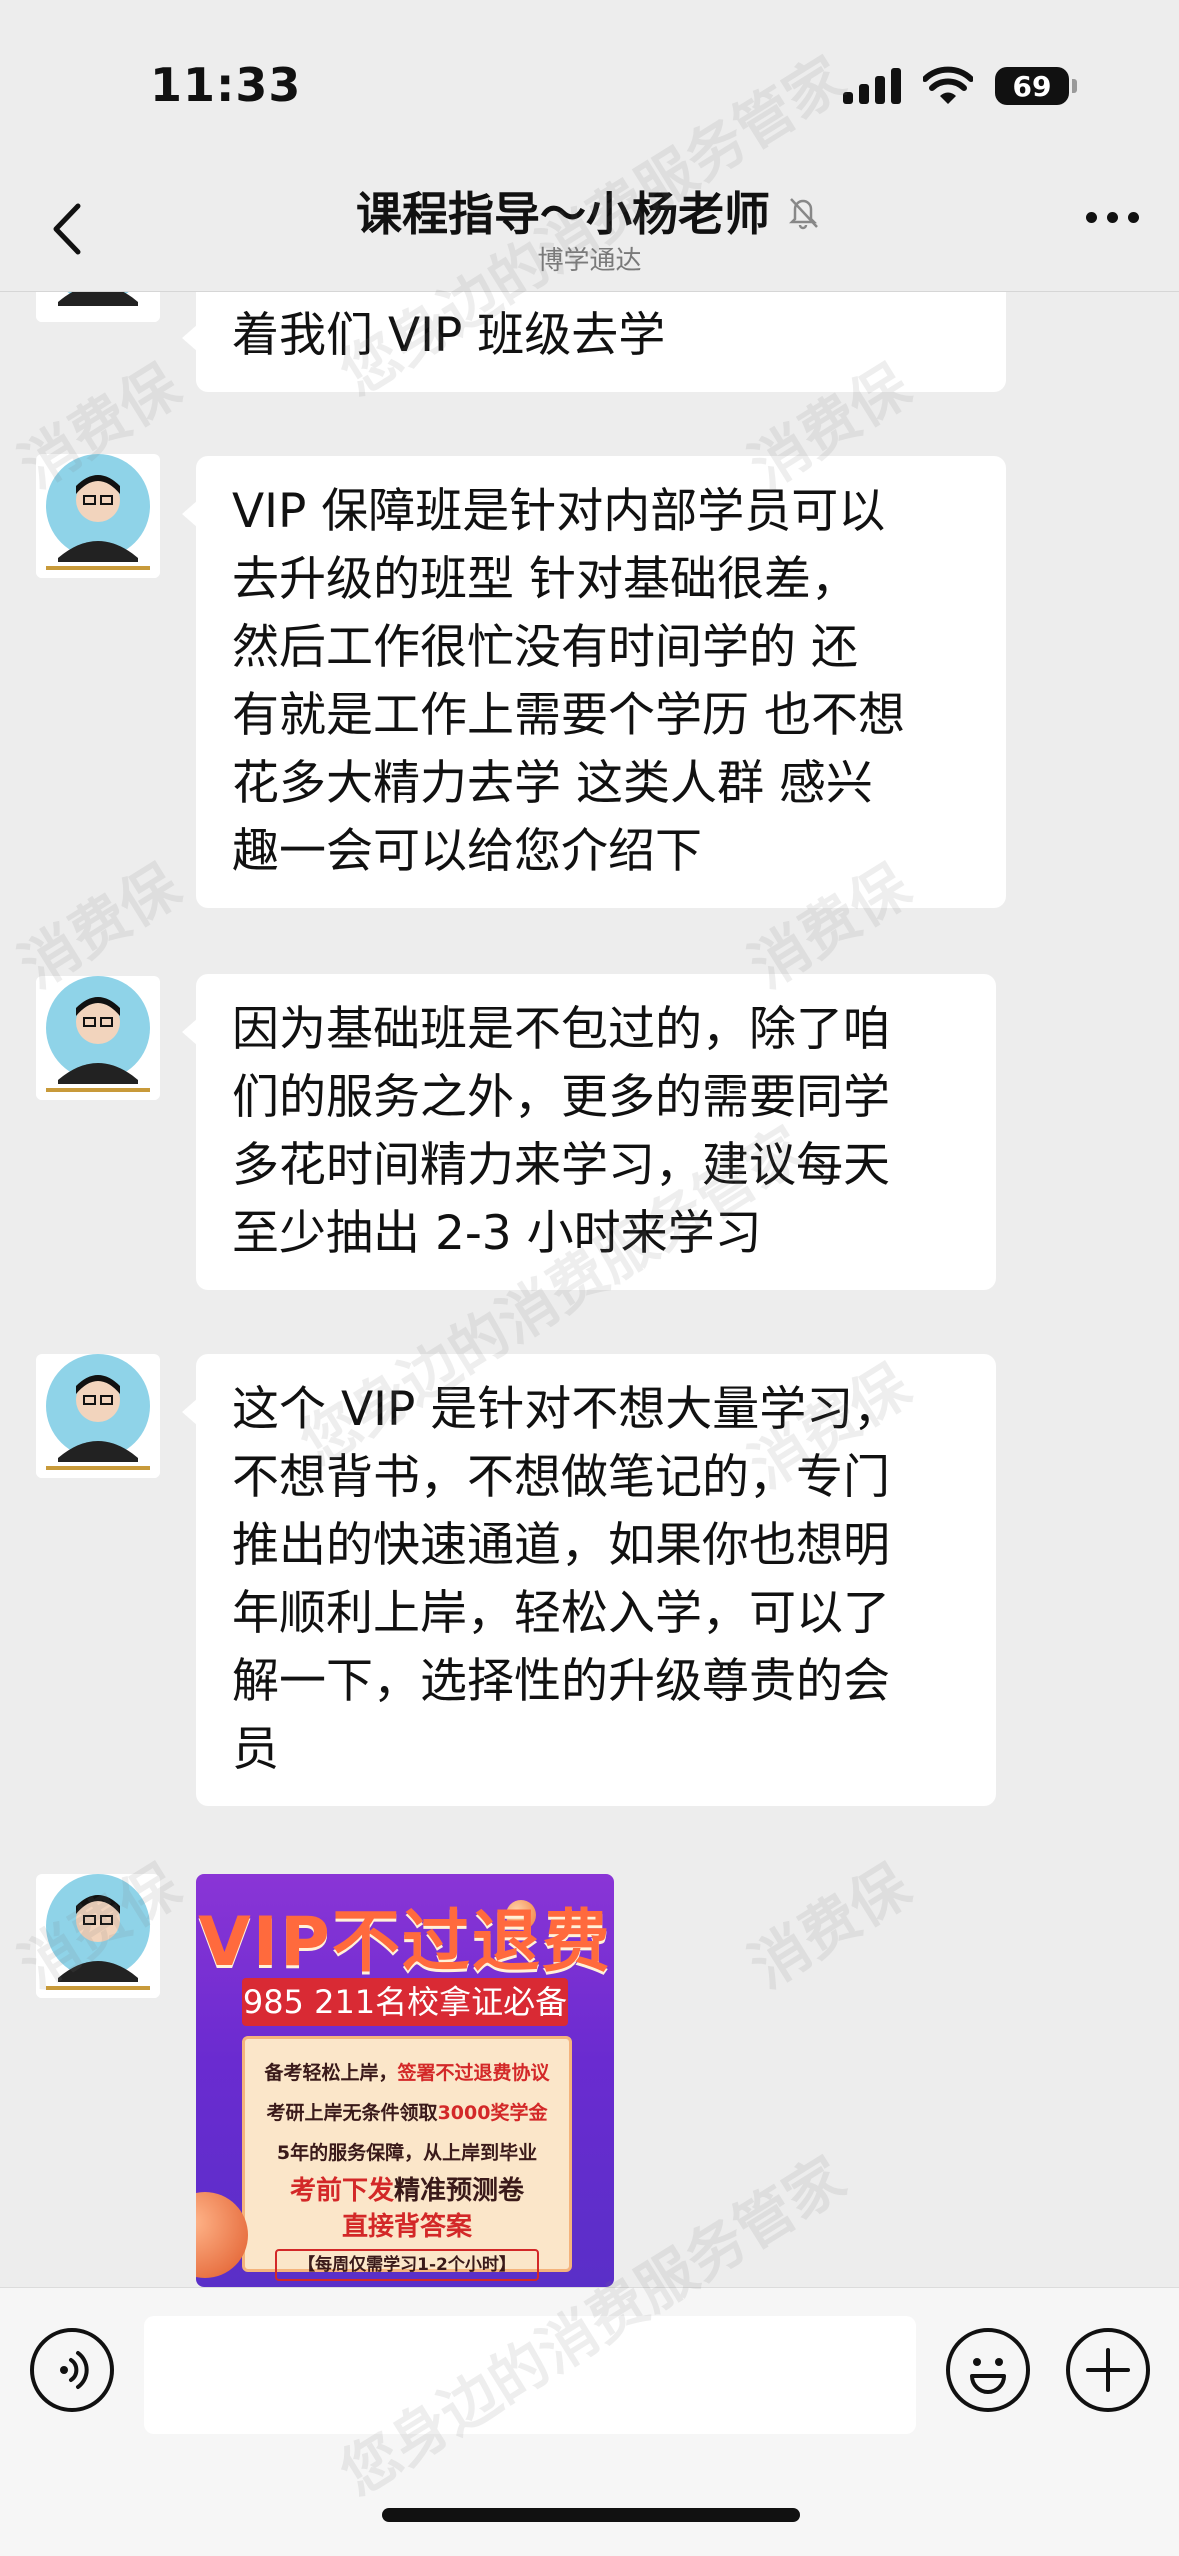  Describe the element at coordinates (1032, 86) in the screenshot. I see `battery-level: 69` at that location.